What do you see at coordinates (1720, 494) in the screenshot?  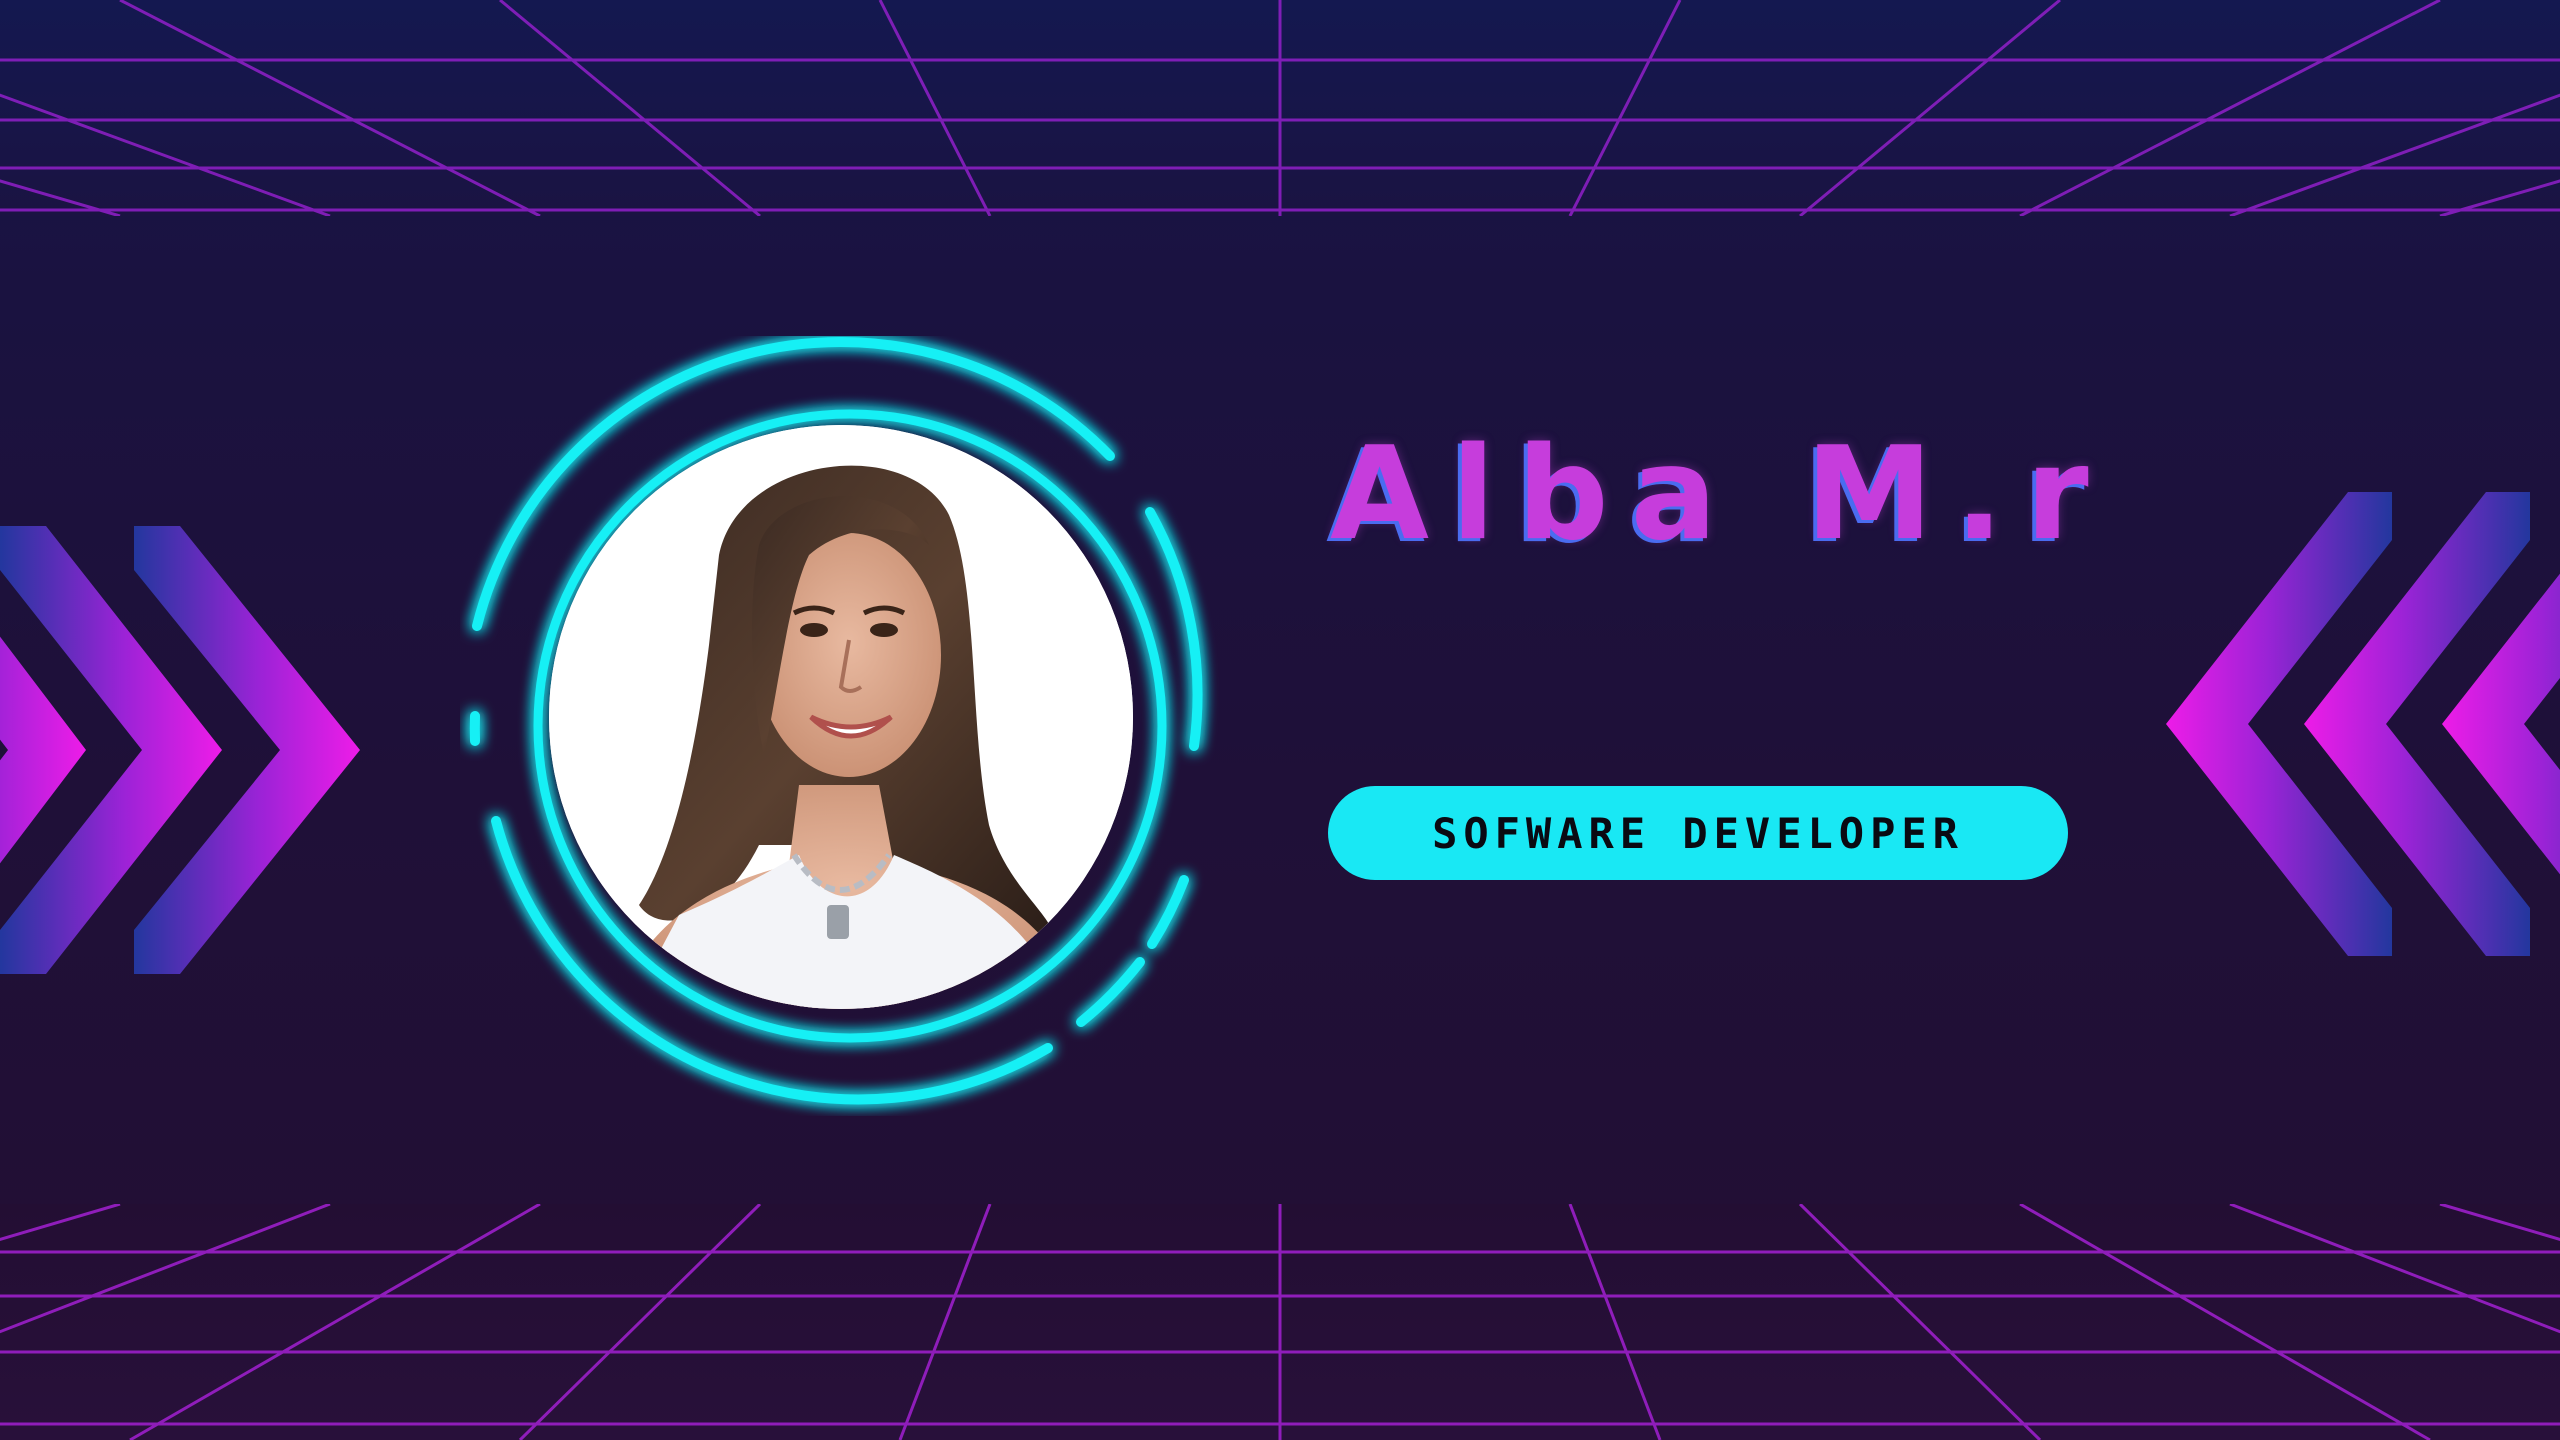 I see `profile-name: Alba M.r` at bounding box center [1720, 494].